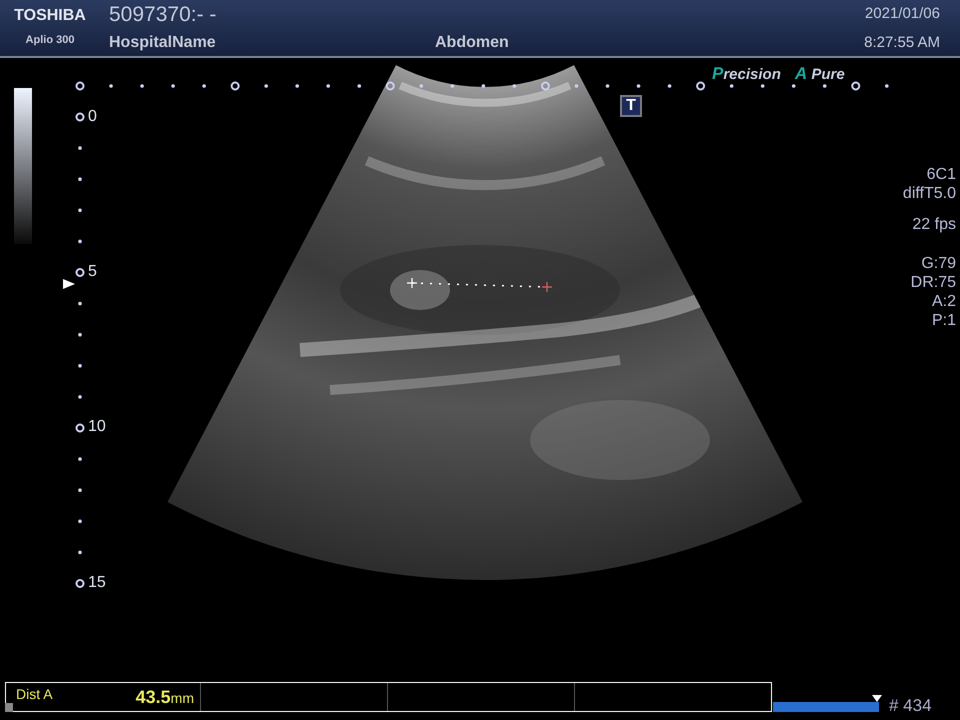 The image size is (960, 720). What do you see at coordinates (97, 583) in the screenshot?
I see `depth-label: 15` at bounding box center [97, 583].